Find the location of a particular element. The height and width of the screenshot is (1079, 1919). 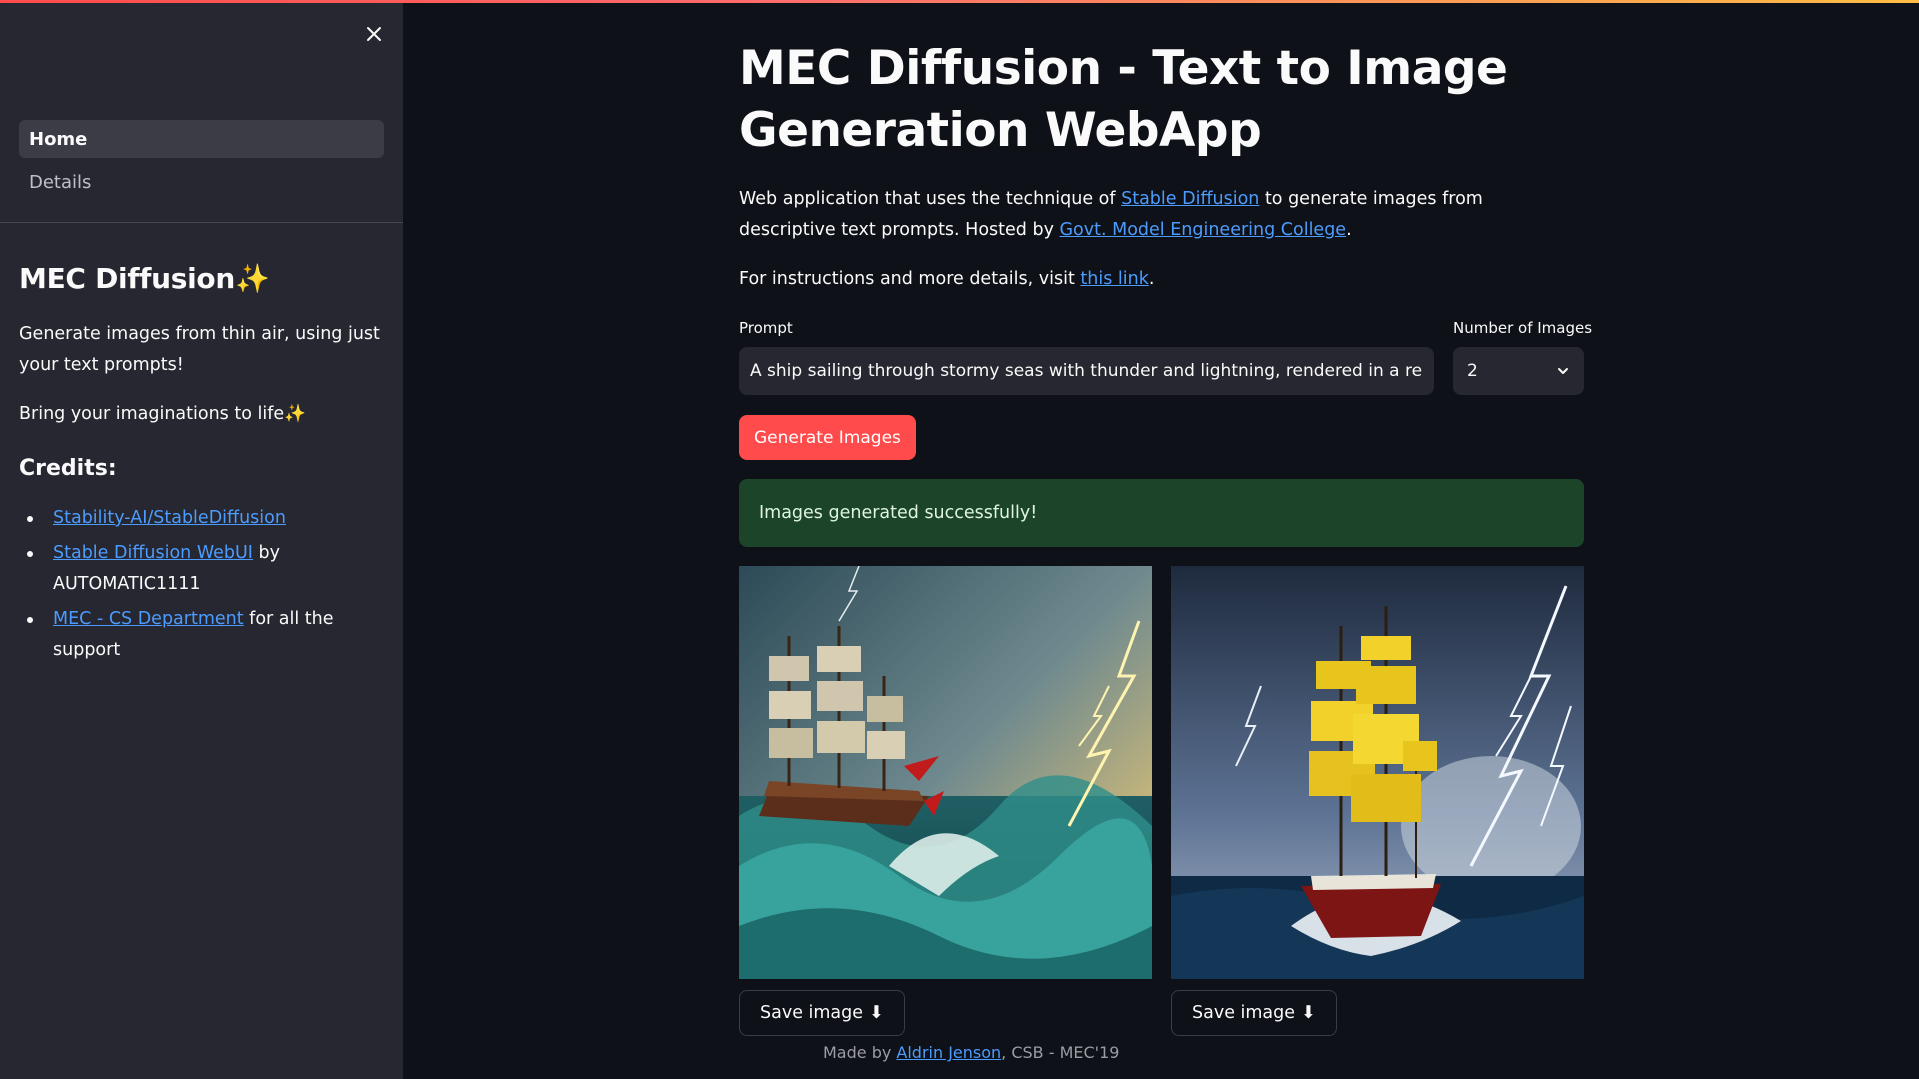

bring-text: Bring your imaginations to life is located at coordinates (152, 414).